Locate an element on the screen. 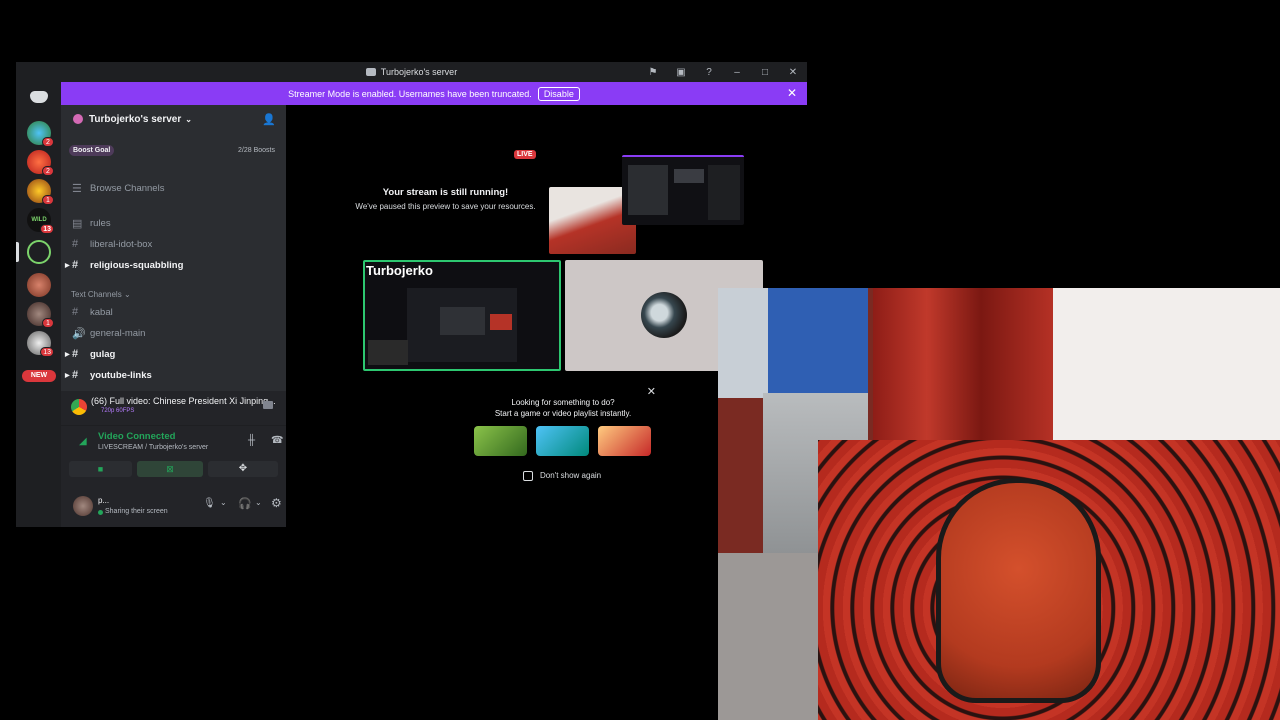  unread-indicator: ▶ is located at coordinates (67, 266).